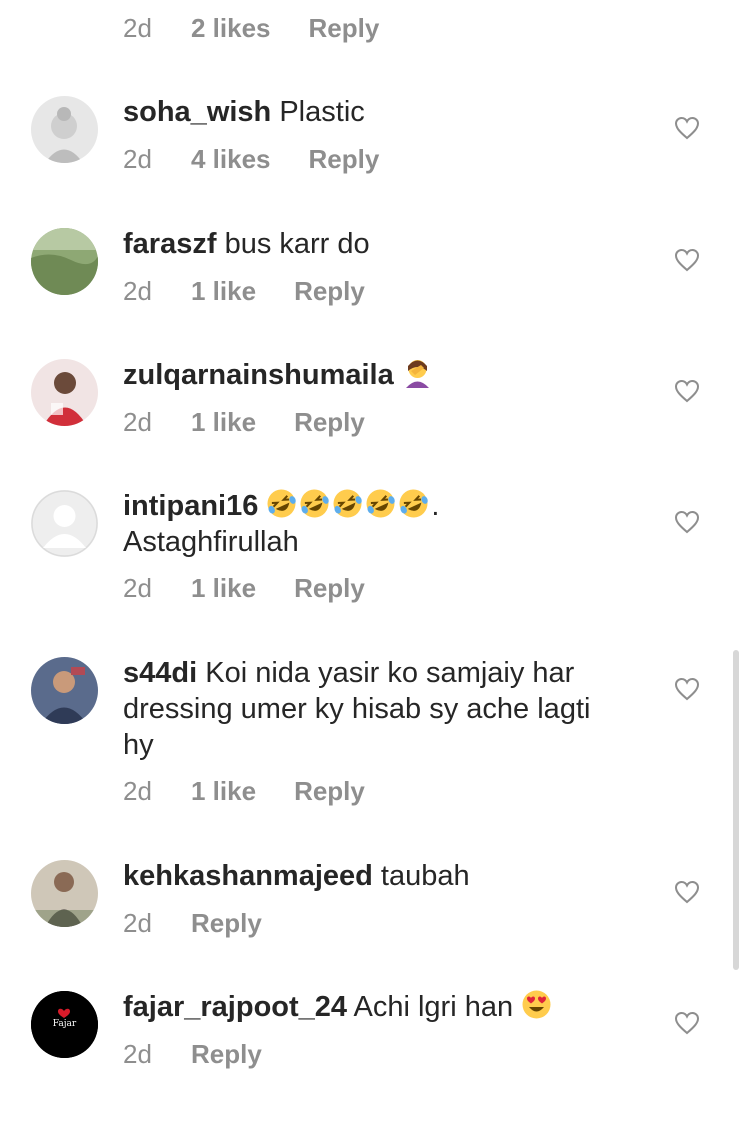 The image size is (740, 1122). What do you see at coordinates (170, 244) in the screenshot?
I see `comment-username: faraszf` at bounding box center [170, 244].